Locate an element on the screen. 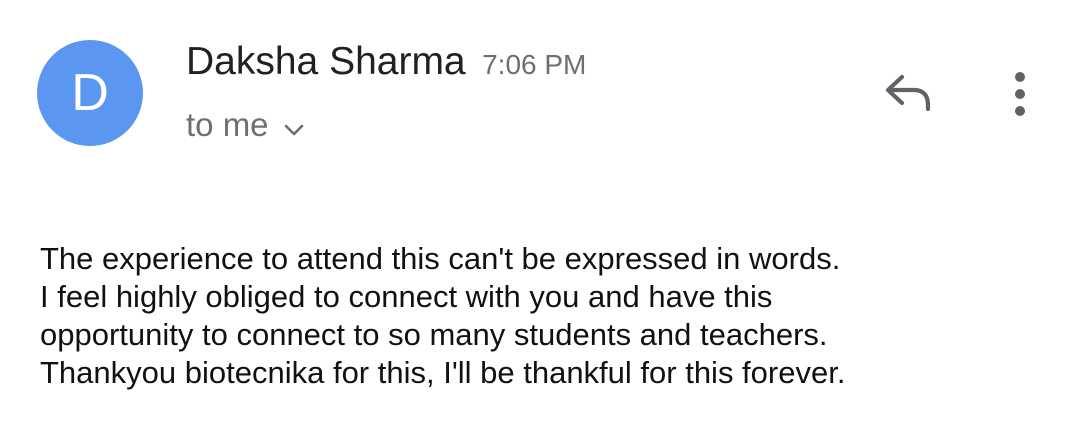 The image size is (1077, 441). more-options-button is located at coordinates (1020, 96).